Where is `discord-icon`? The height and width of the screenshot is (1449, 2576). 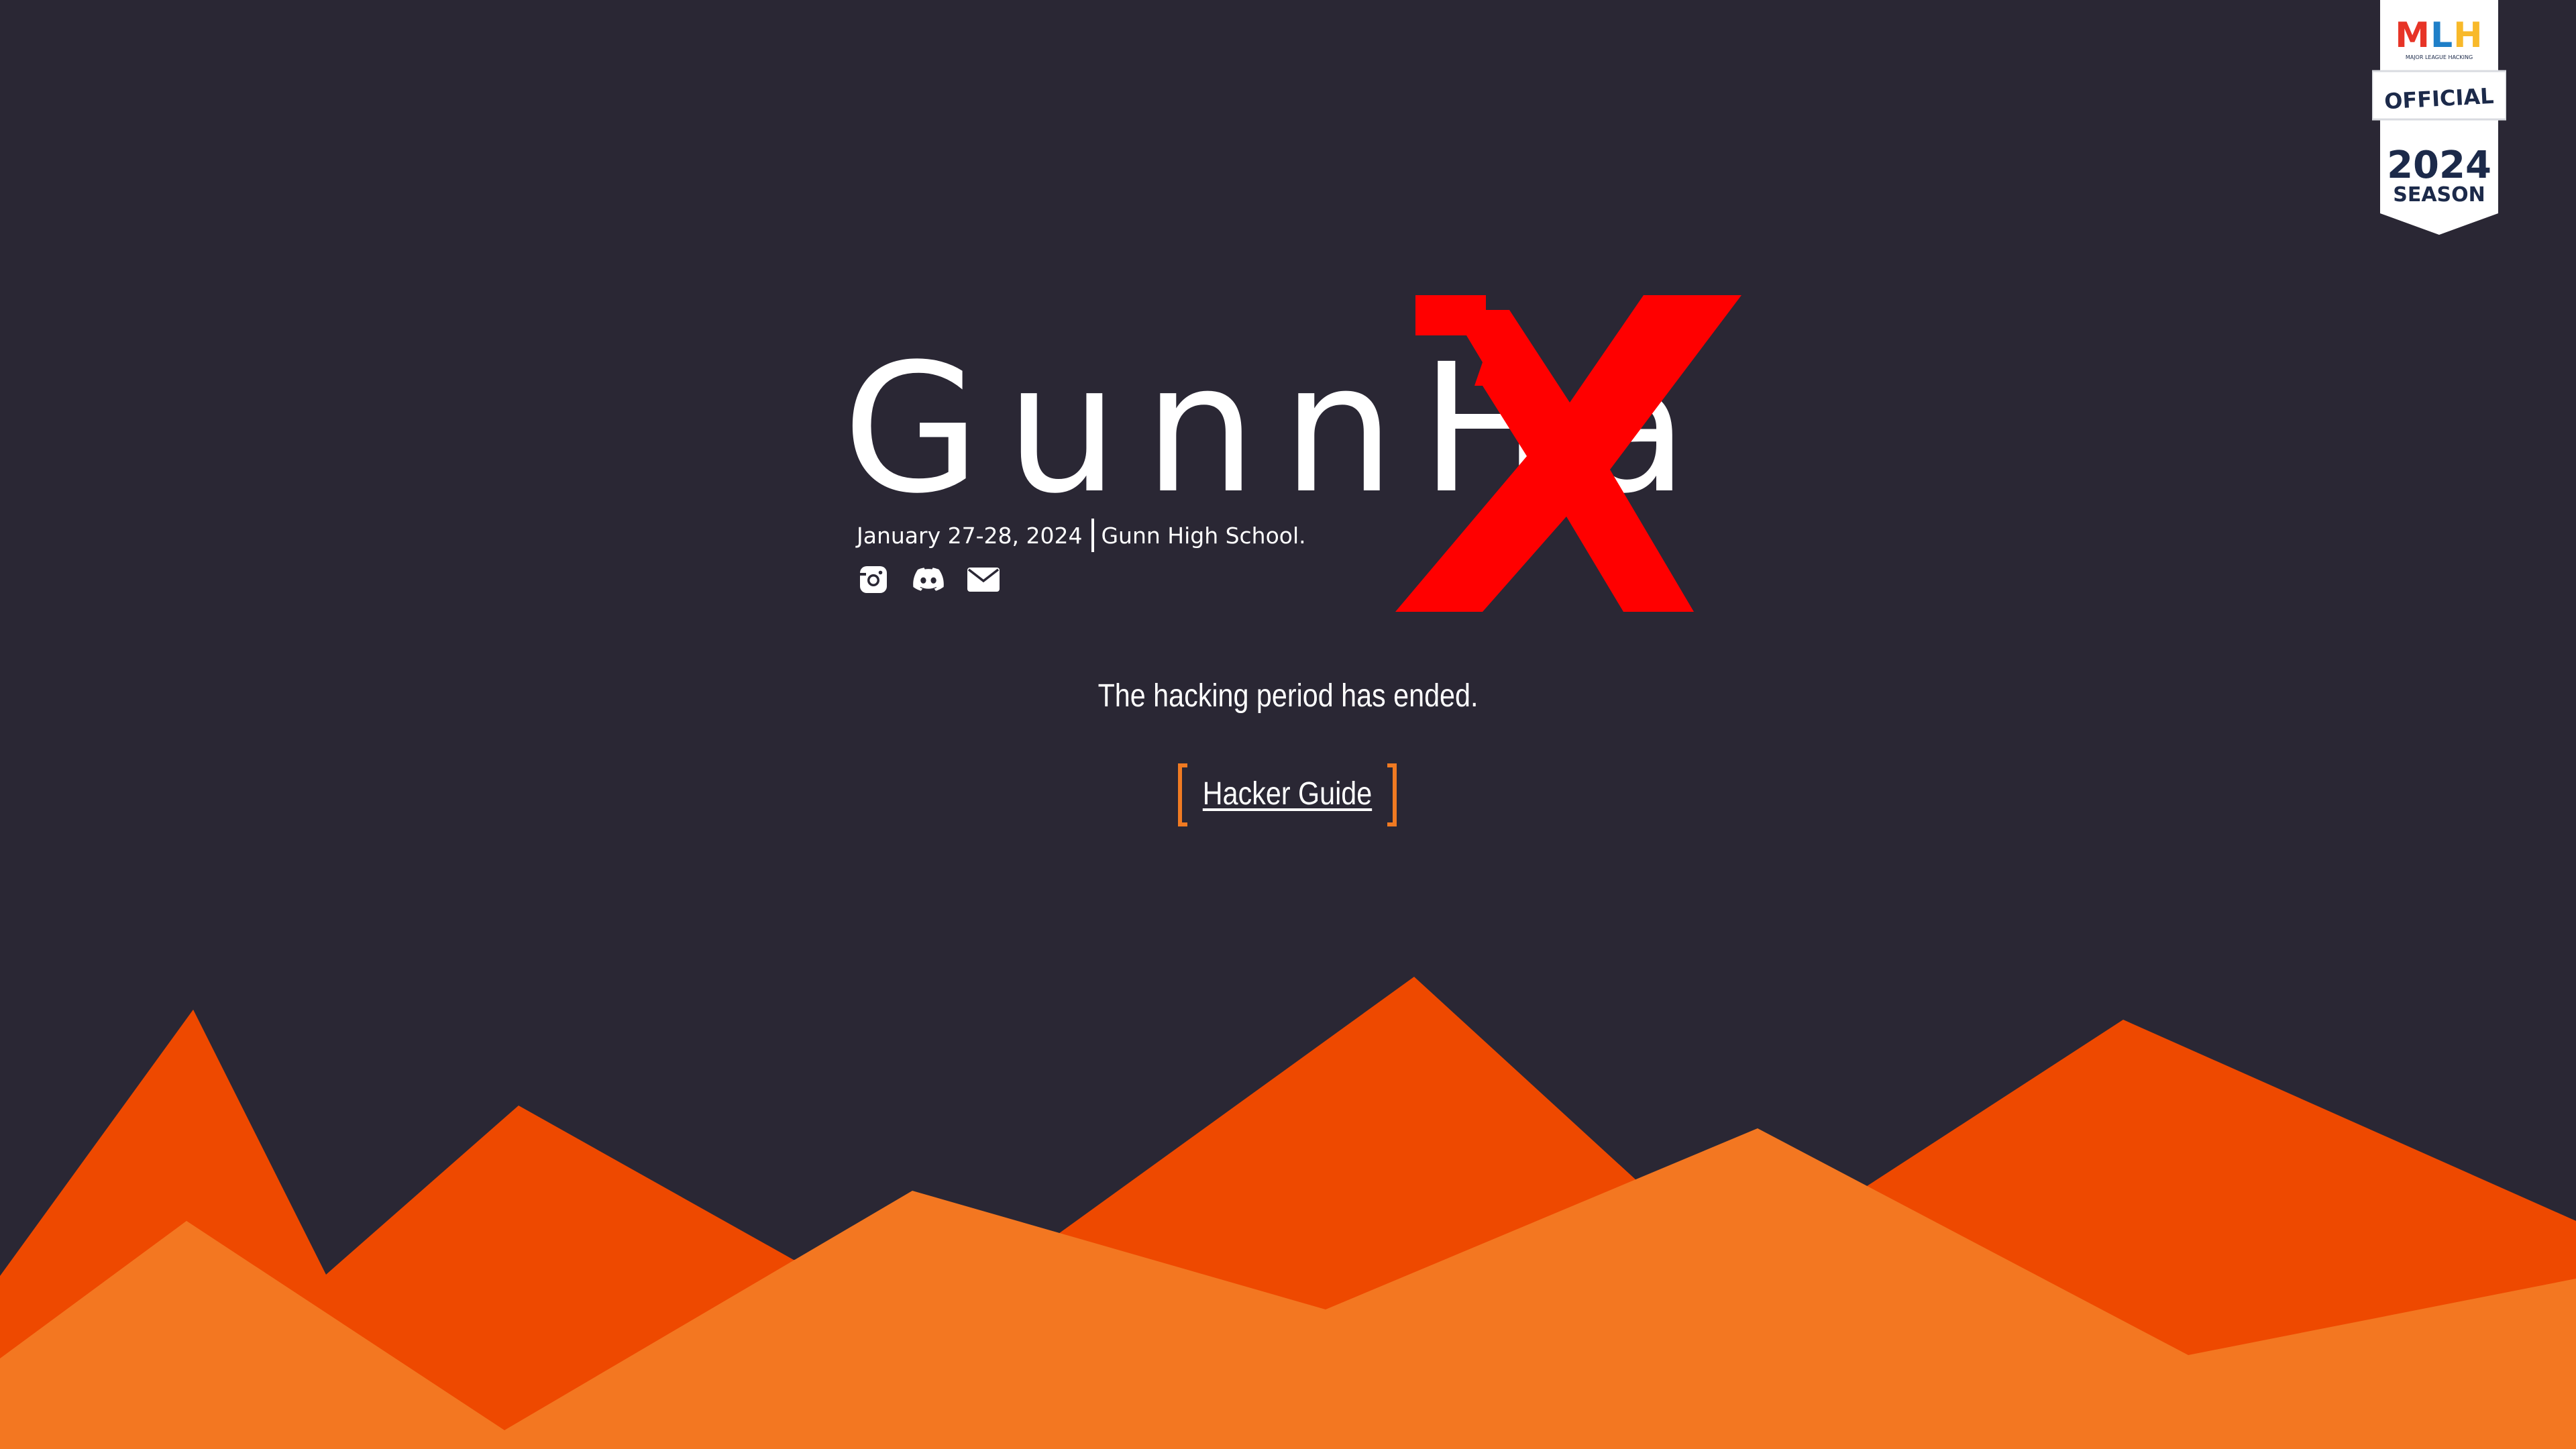
discord-icon is located at coordinates (928, 579).